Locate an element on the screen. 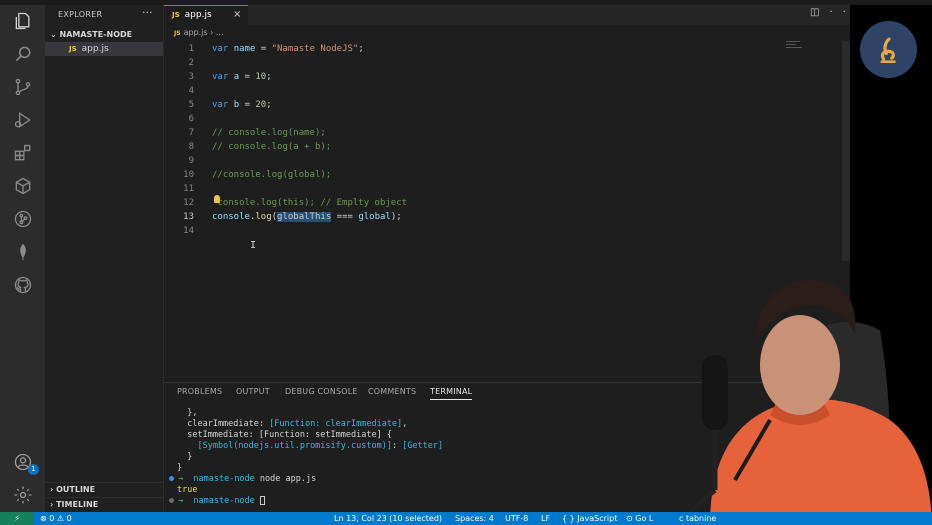 Image resolution: width=932 pixels, height=525 pixels. terminal-token: namaste-node is located at coordinates (224, 479).